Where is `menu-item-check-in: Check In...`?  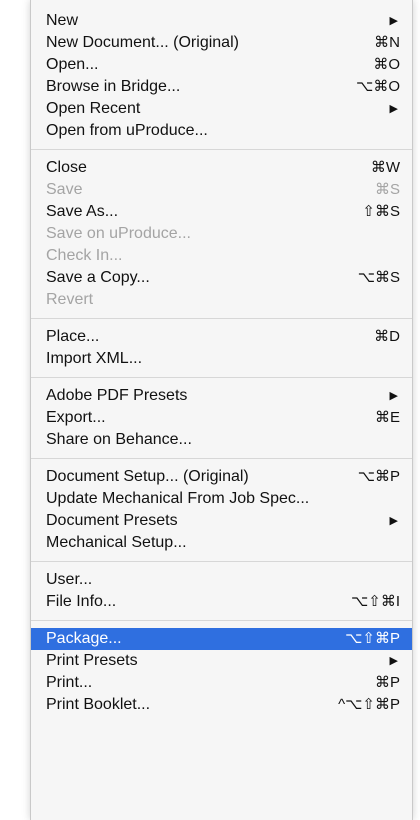 menu-item-check-in: Check In... is located at coordinates (221, 256).